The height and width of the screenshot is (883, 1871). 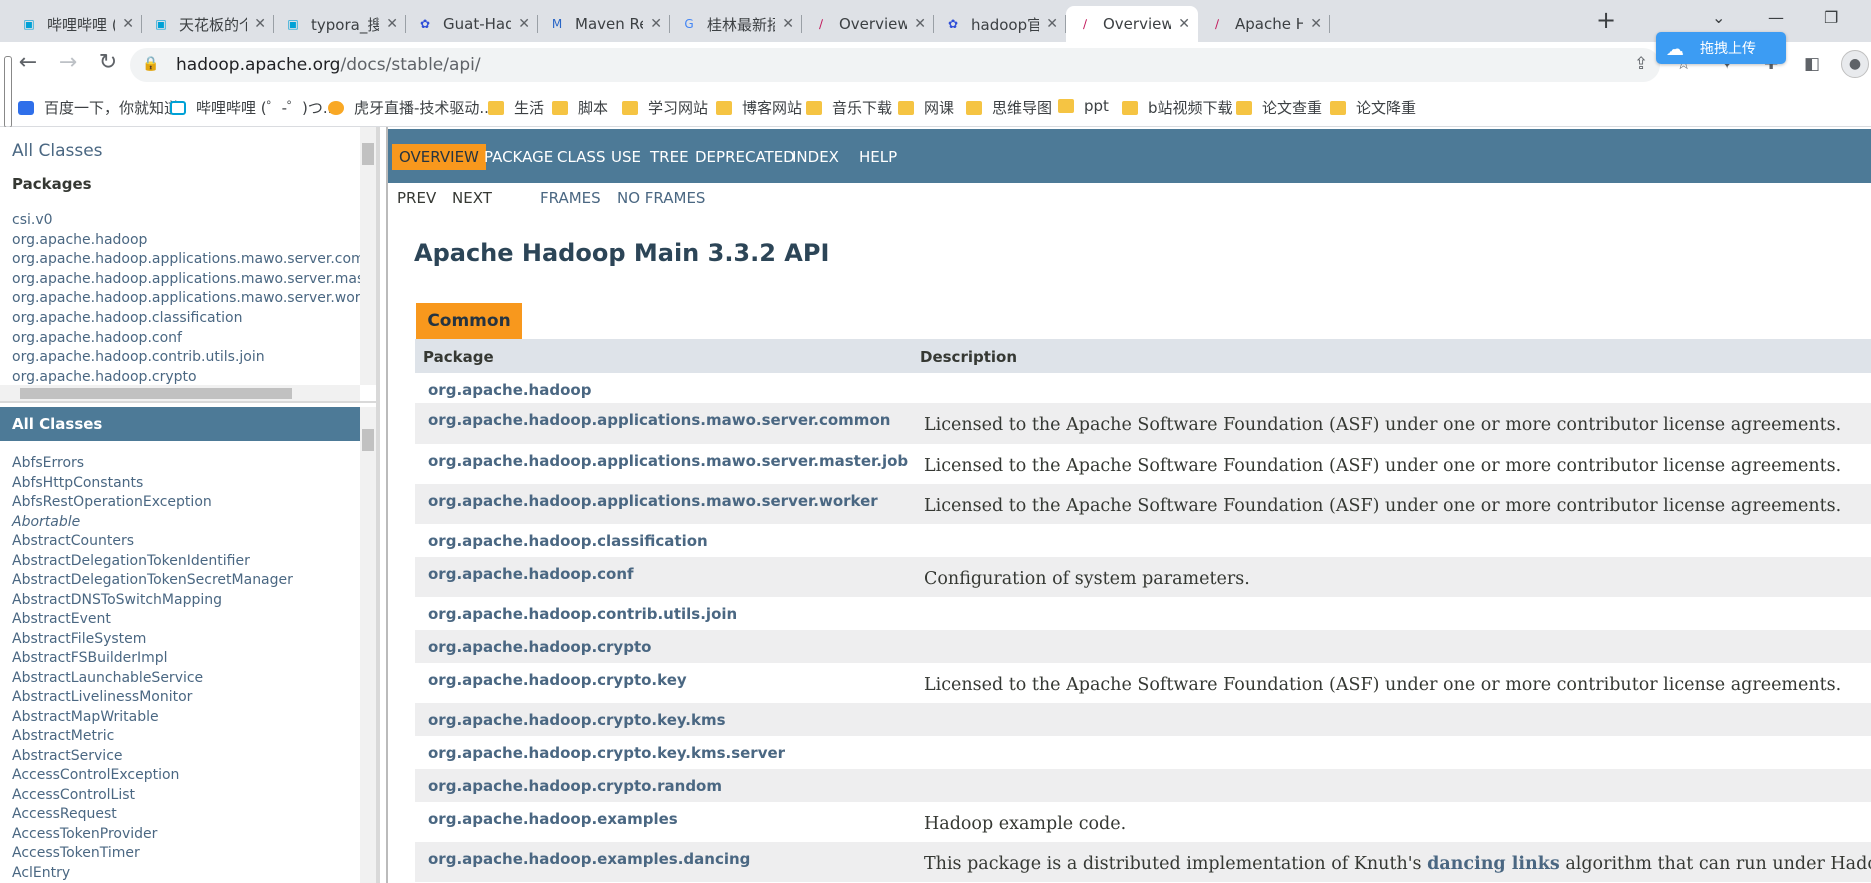 I want to click on classes-vscrollbar, so click(x=368, y=645).